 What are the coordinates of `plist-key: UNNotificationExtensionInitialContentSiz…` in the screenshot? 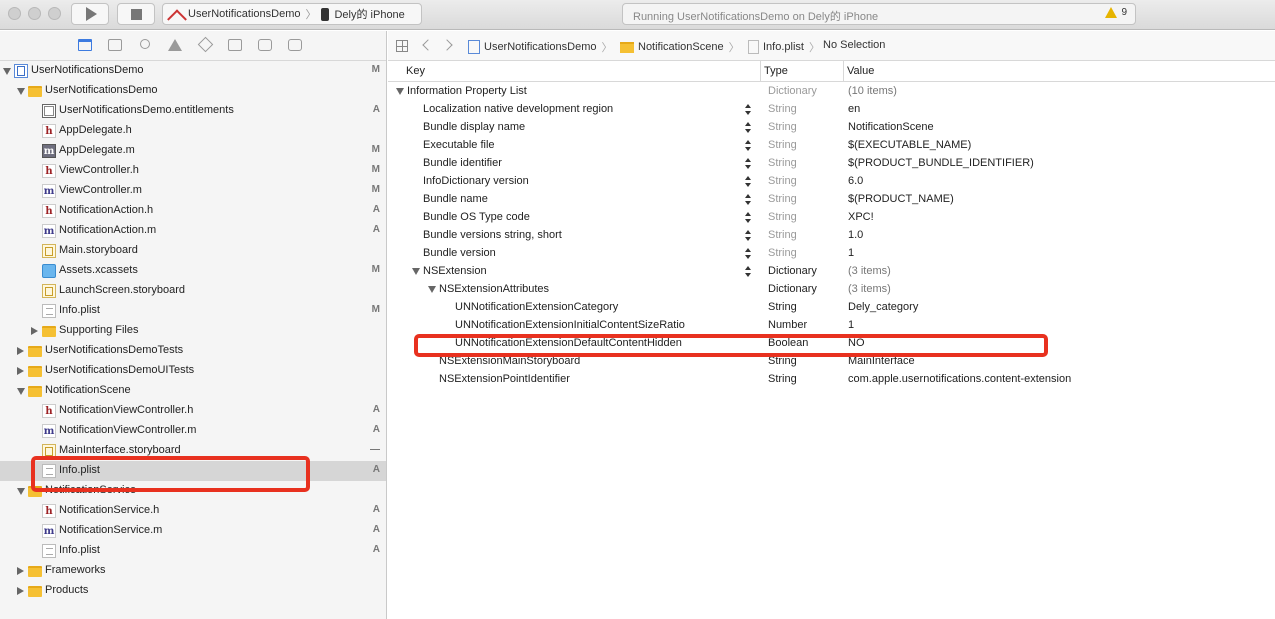 It's located at (570, 325).